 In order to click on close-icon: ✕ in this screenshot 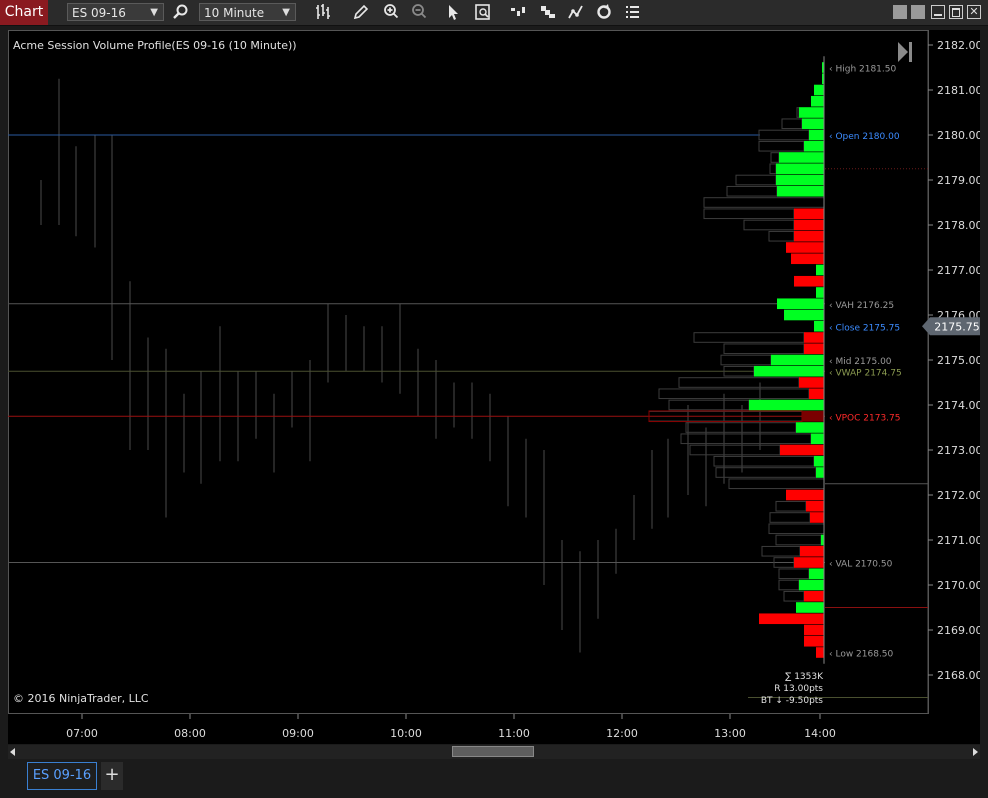, I will do `click(974, 11)`.